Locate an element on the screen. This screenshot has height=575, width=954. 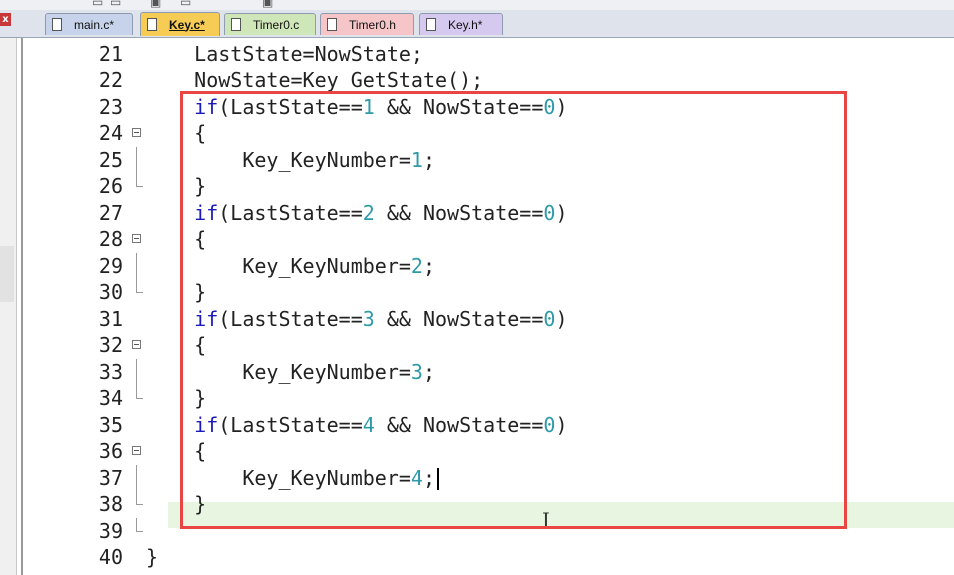
line-number: 25 is located at coordinates (110, 159).